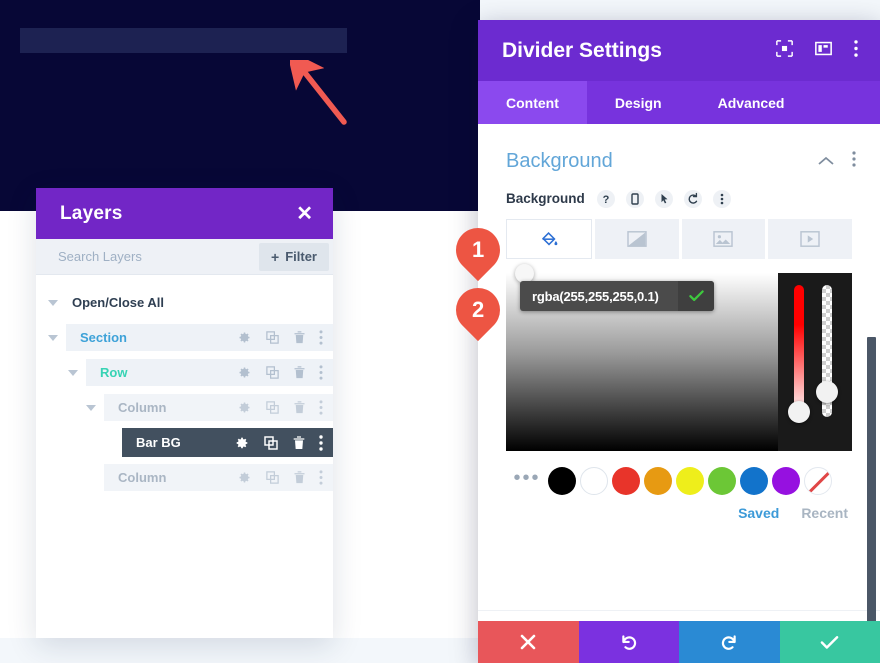 Image resolution: width=880 pixels, height=663 pixels. I want to click on annotation-badge-1: 1, so click(479, 250).